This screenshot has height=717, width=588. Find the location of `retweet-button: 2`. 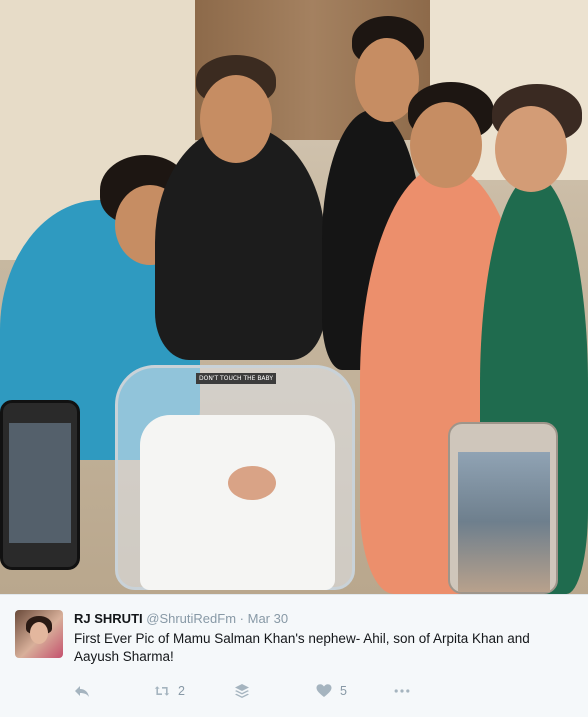

retweet-button: 2 is located at coordinates (169, 691).